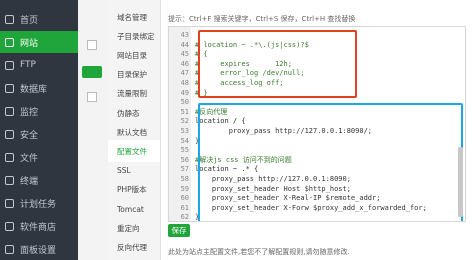 This screenshot has width=474, height=260. What do you see at coordinates (9, 42) in the screenshot?
I see `globe-icon` at bounding box center [9, 42].